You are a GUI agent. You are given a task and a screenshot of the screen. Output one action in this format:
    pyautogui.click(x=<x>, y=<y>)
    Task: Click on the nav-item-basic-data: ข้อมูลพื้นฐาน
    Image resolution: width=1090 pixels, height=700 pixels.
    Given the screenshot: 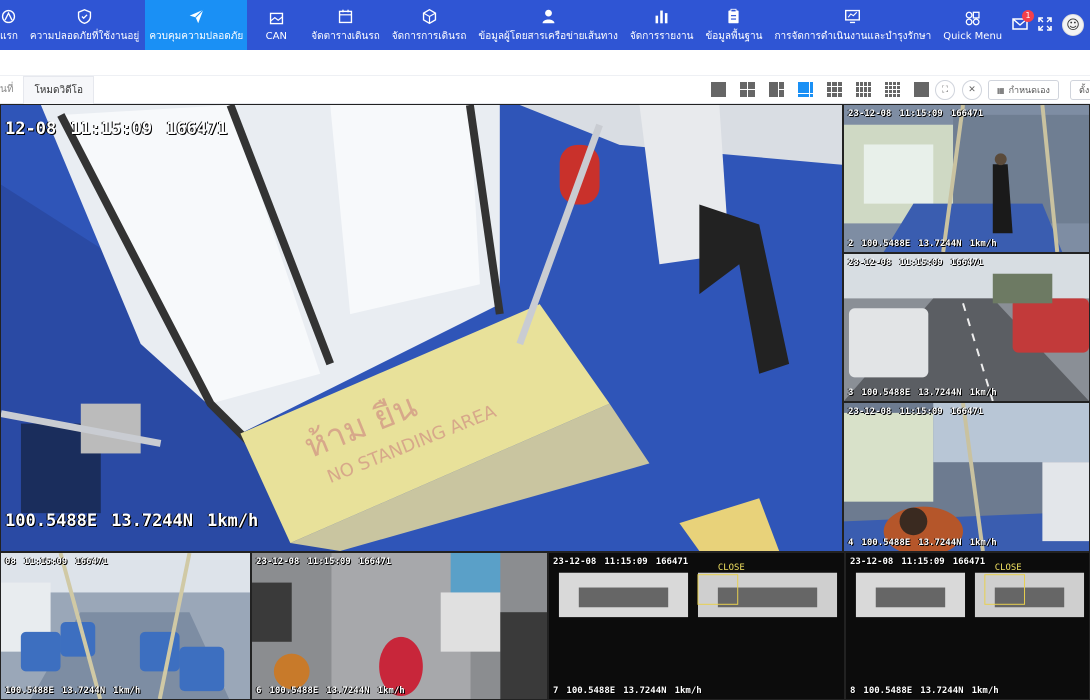 What is the action you would take?
    pyautogui.click(x=733, y=25)
    